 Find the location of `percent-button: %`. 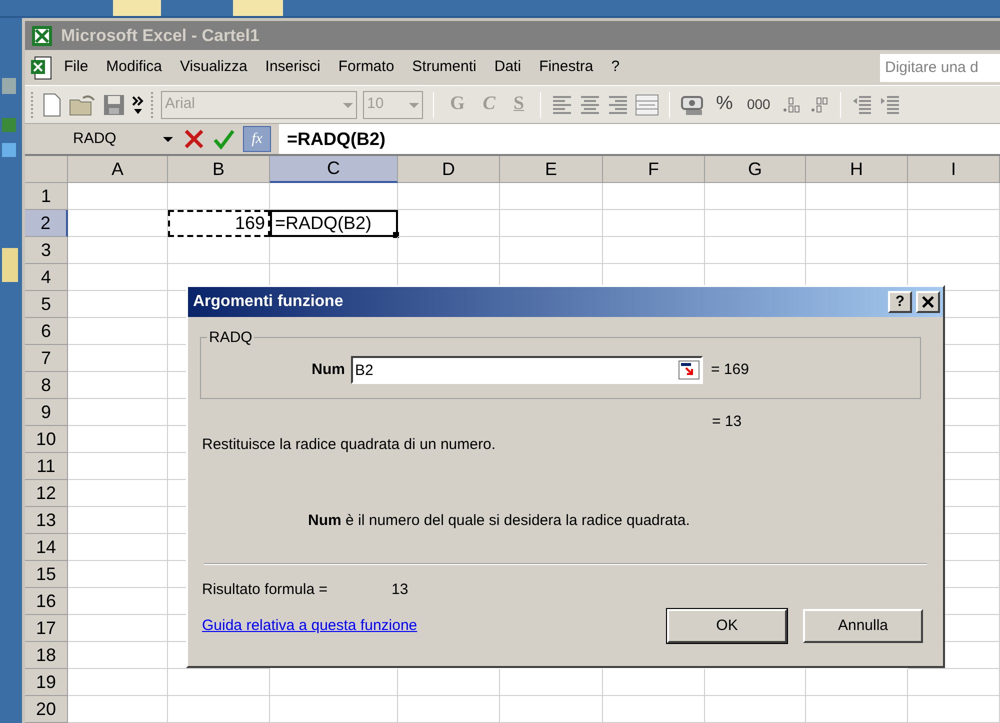

percent-button: % is located at coordinates (724, 104).